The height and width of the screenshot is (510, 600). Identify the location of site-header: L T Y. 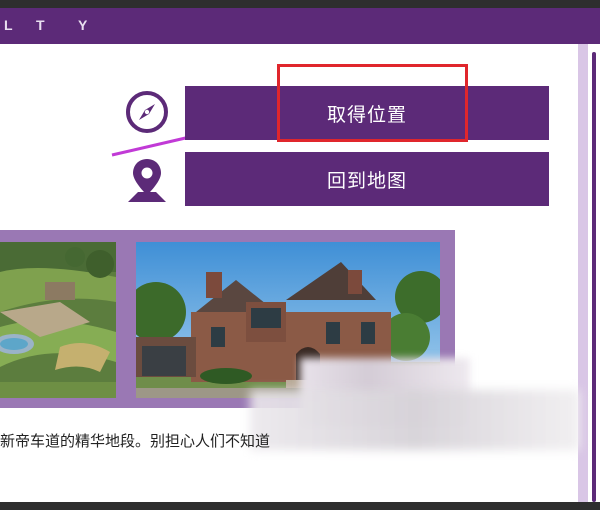
(300, 26).